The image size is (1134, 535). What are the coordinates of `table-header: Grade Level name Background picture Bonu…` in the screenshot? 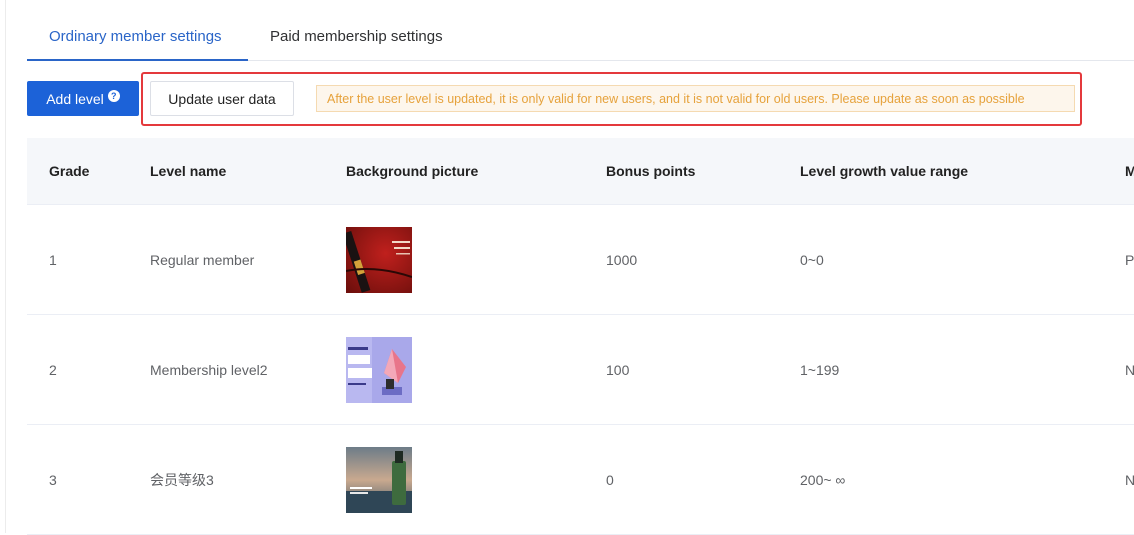 It's located at (580, 171).